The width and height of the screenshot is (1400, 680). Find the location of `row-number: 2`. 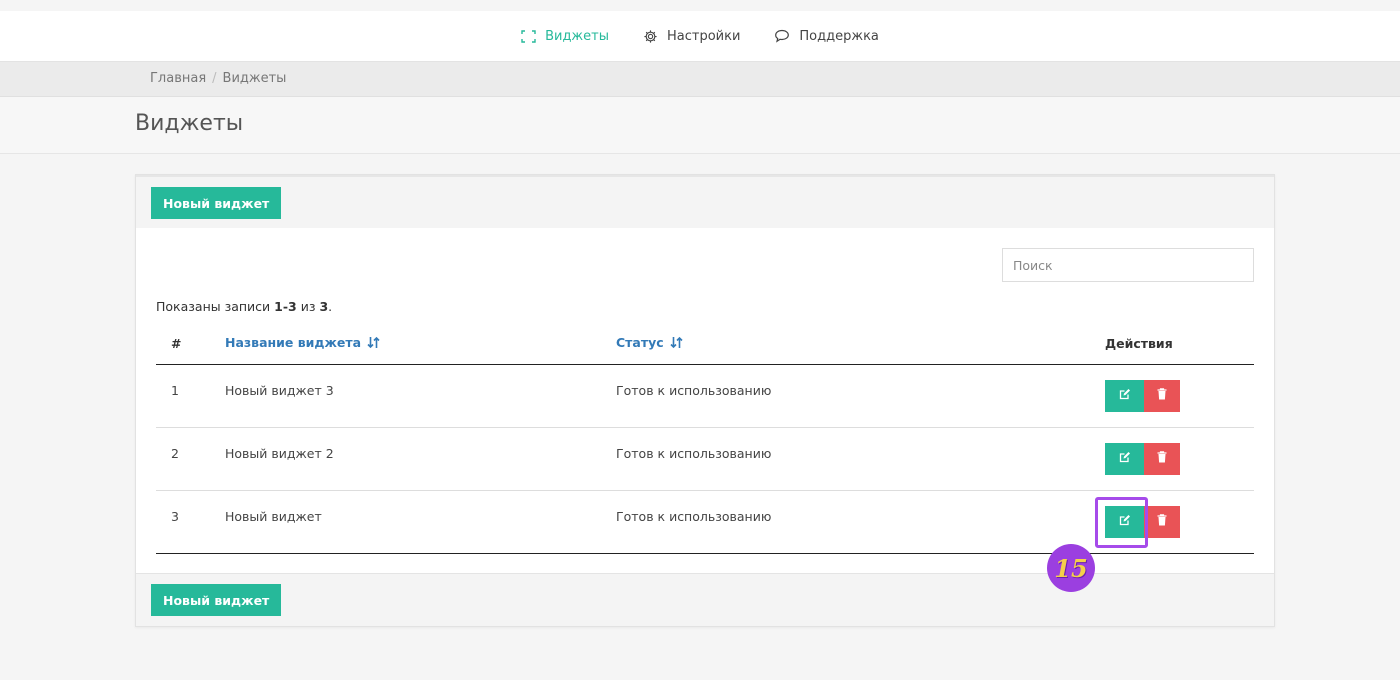

row-number: 2 is located at coordinates (190, 459).